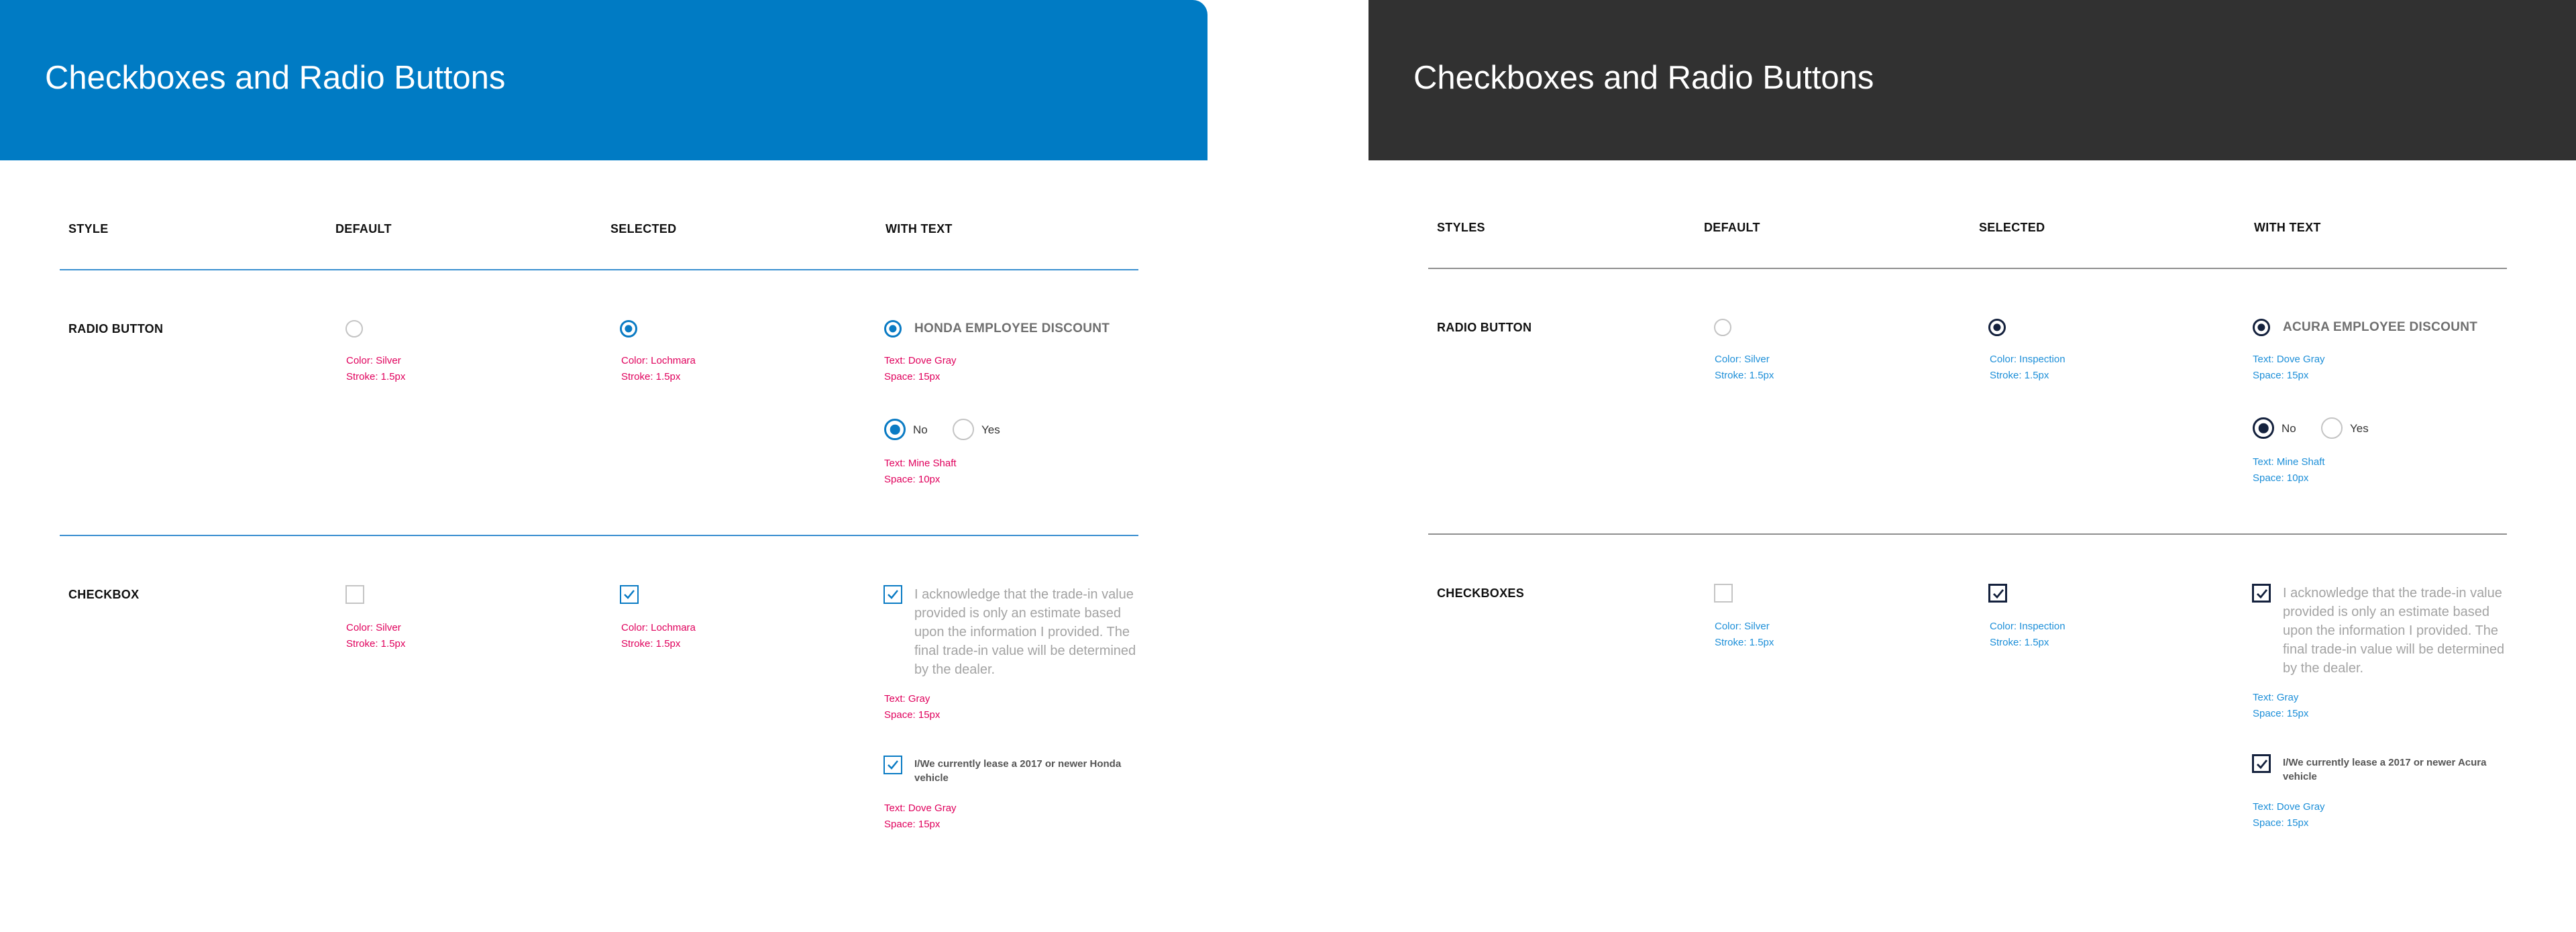 Image resolution: width=2576 pixels, height=932 pixels. Describe the element at coordinates (2027, 367) in the screenshot. I see `spec-radio-selected: Color: Inspection Stroke: 1.5px` at that location.